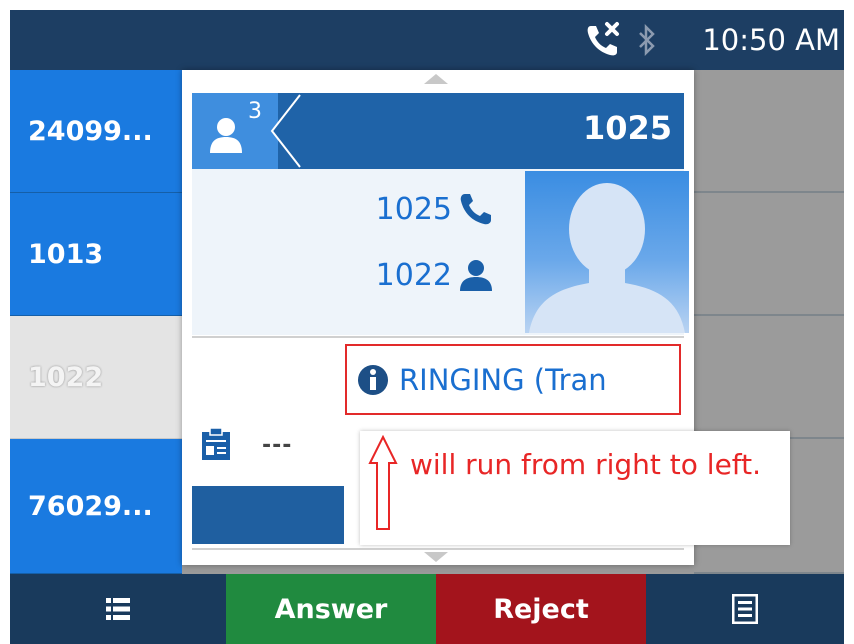 This screenshot has width=854, height=644. I want to click on list-button, so click(118, 609).